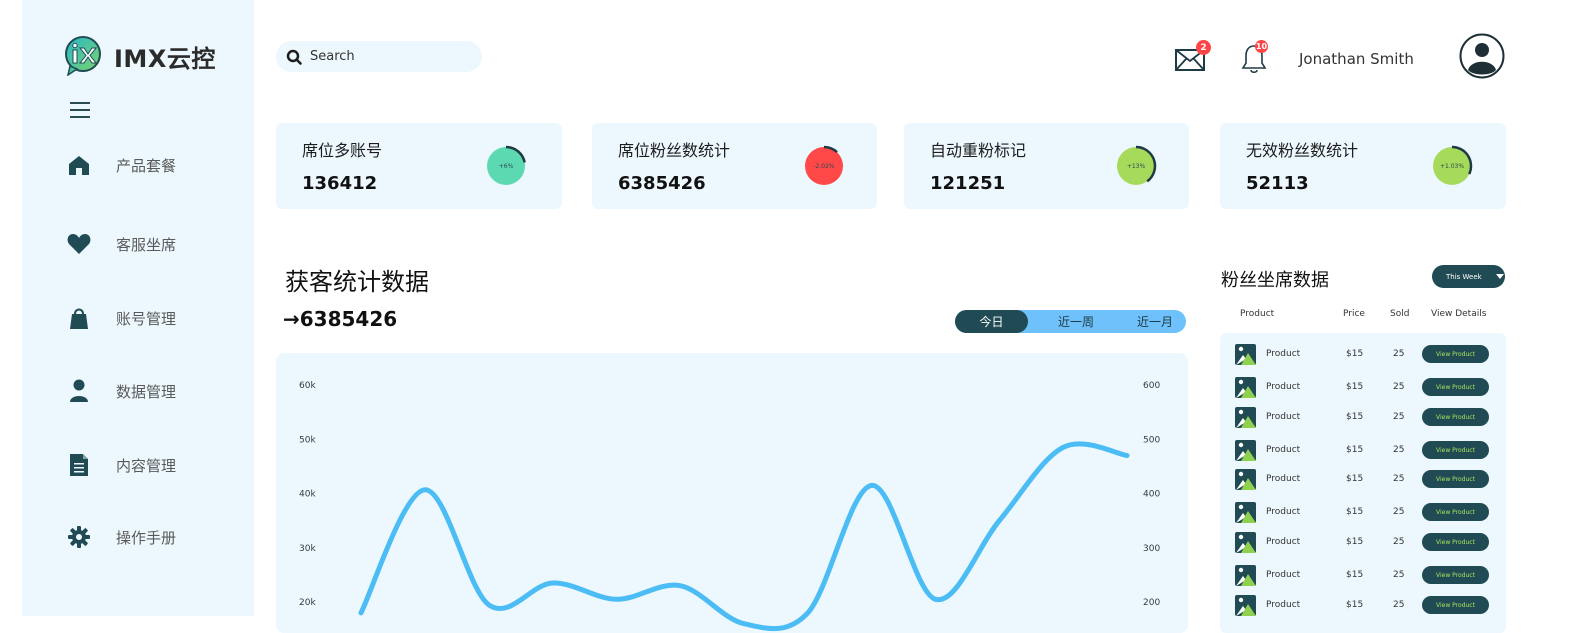 This screenshot has width=1584, height=633. I want to click on search-input, so click(390, 56).